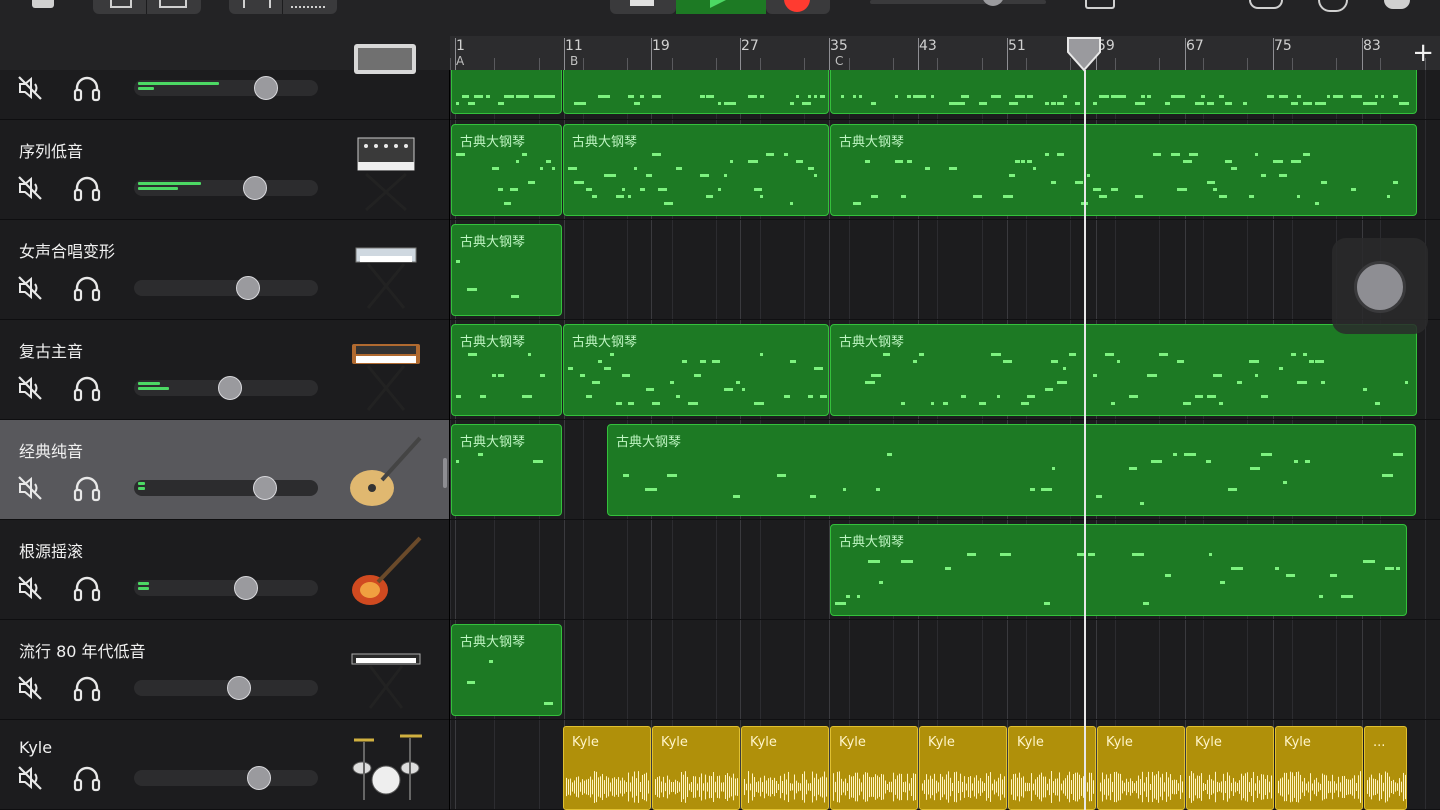 The width and height of the screenshot is (1440, 810). What do you see at coordinates (225, 470) in the screenshot?
I see `track-header: 经典纯音` at bounding box center [225, 470].